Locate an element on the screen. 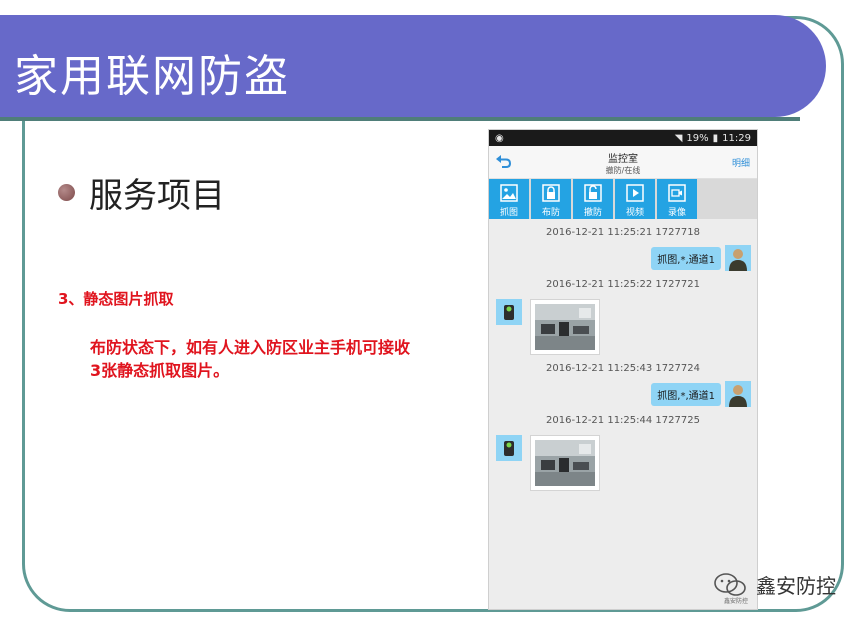 This screenshot has width=863, height=620. action-toolbar: 抓图 布防 撤防 视频 录像 is located at coordinates (623, 199).